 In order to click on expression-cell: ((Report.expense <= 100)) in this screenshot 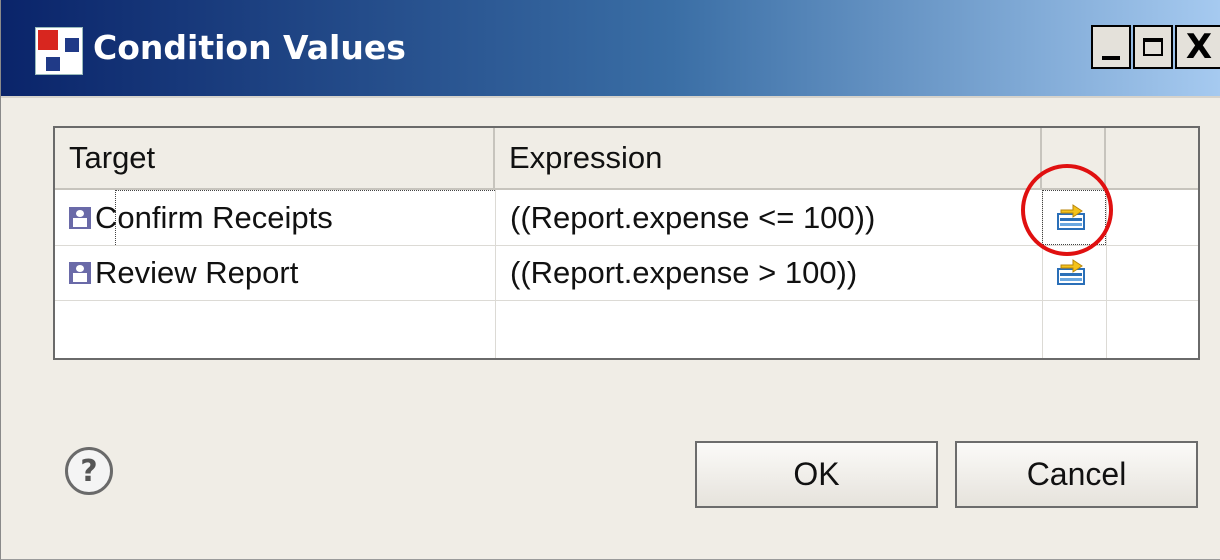, I will do `click(692, 217)`.